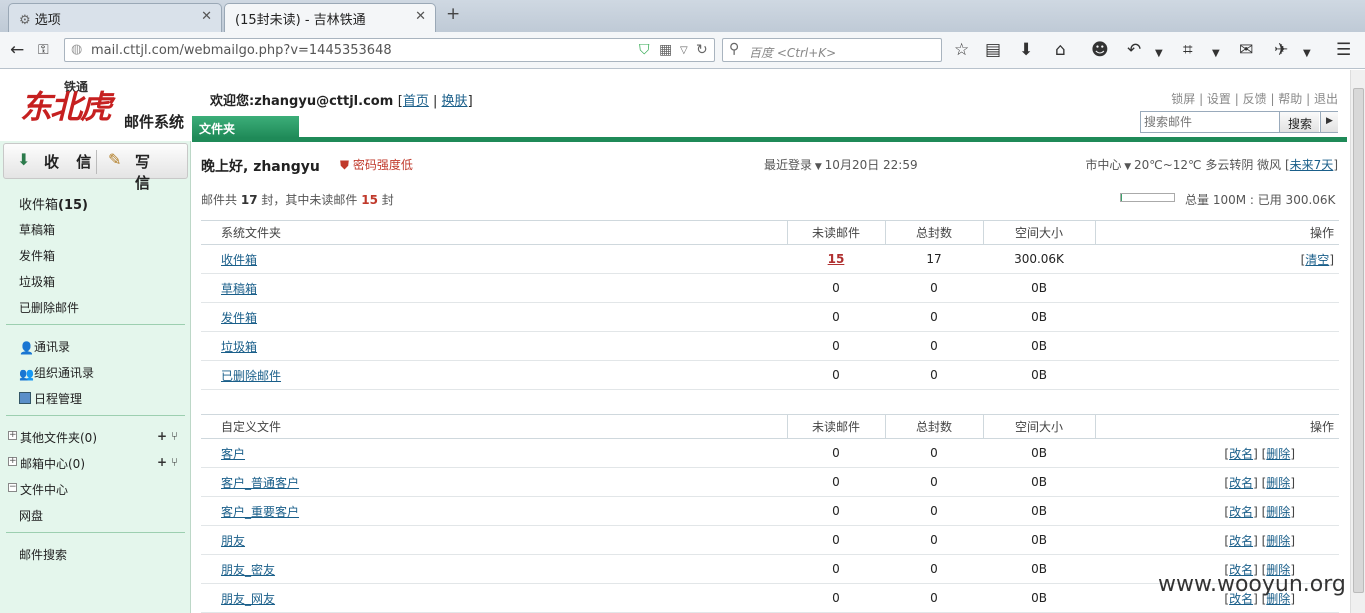  Describe the element at coordinates (1134, 50) in the screenshot. I see `undo-icon: ↶` at that location.